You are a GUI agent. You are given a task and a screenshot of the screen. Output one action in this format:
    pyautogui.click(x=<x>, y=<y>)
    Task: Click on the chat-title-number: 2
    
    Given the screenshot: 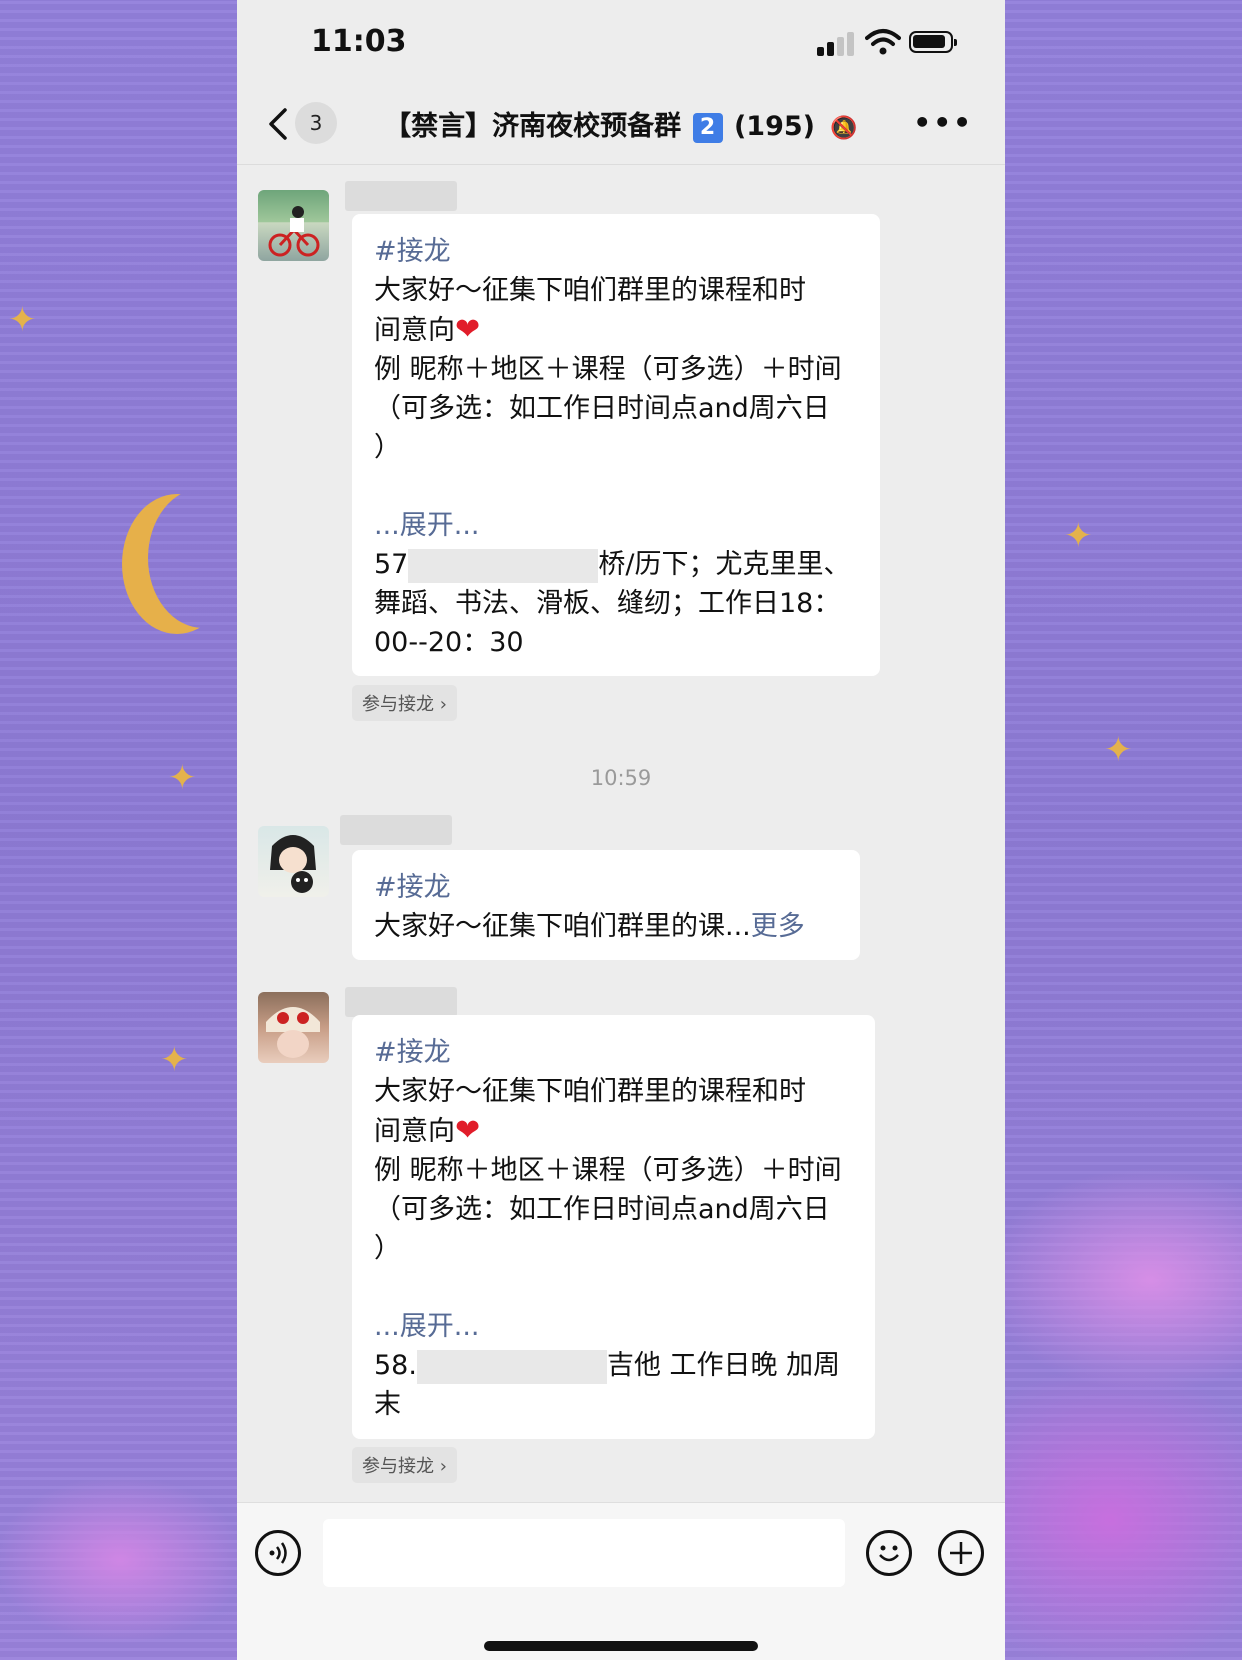 What is the action you would take?
    pyautogui.click(x=707, y=127)
    